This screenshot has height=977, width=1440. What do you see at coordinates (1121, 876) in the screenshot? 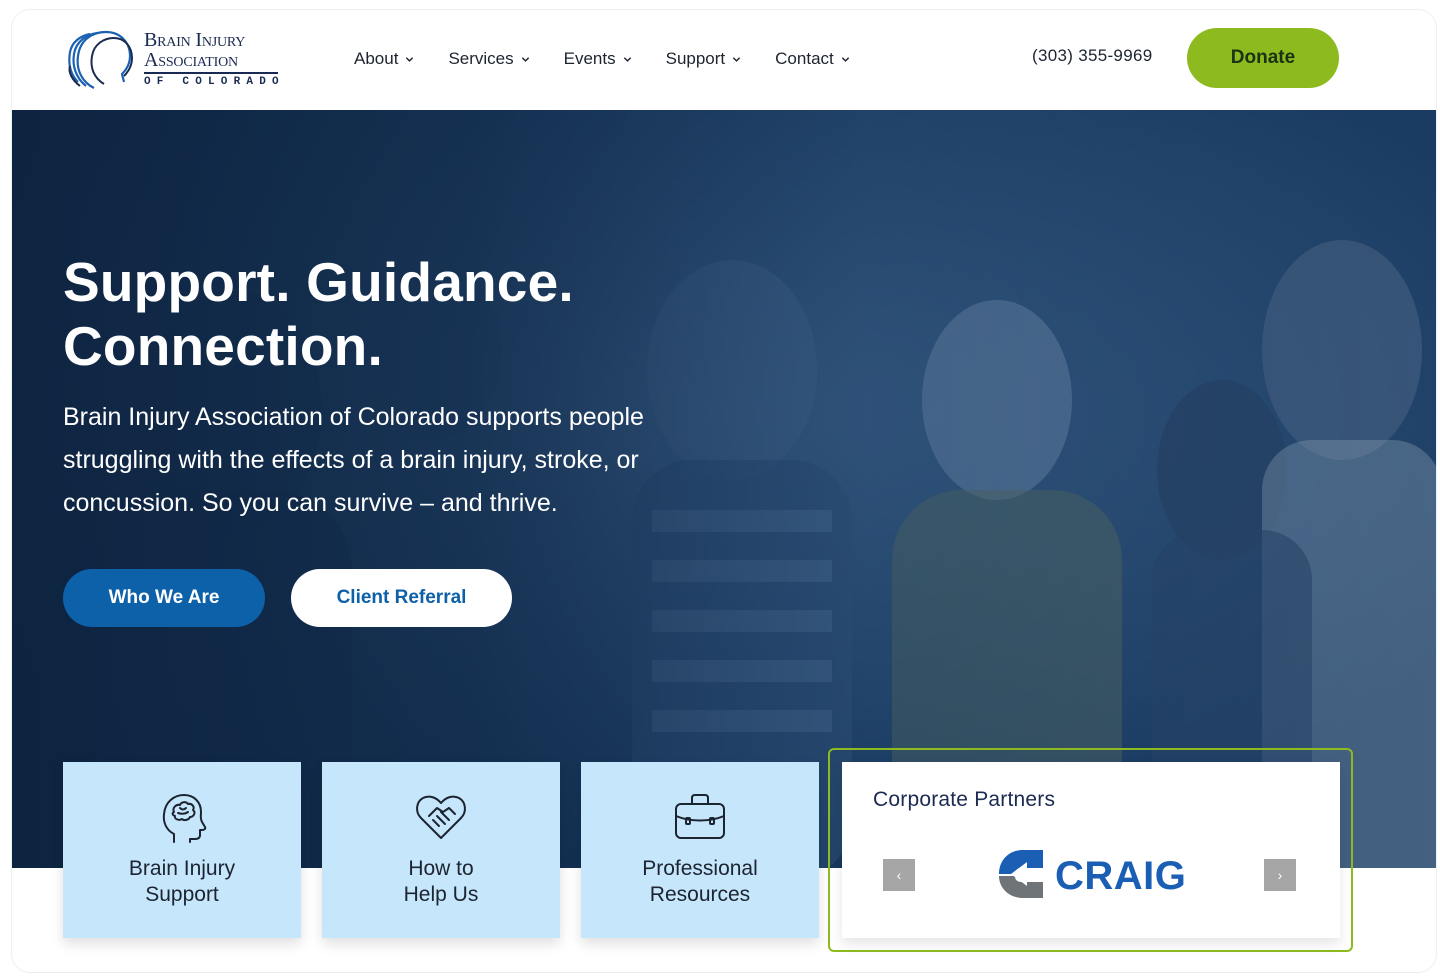
I see `craig-logo-text: CRAIG` at bounding box center [1121, 876].